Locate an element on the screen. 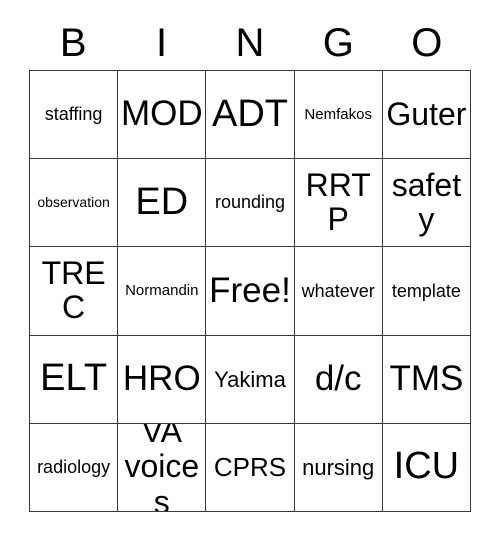 This screenshot has width=500, height=544. bingo-cell-label: ELT is located at coordinates (74, 378).